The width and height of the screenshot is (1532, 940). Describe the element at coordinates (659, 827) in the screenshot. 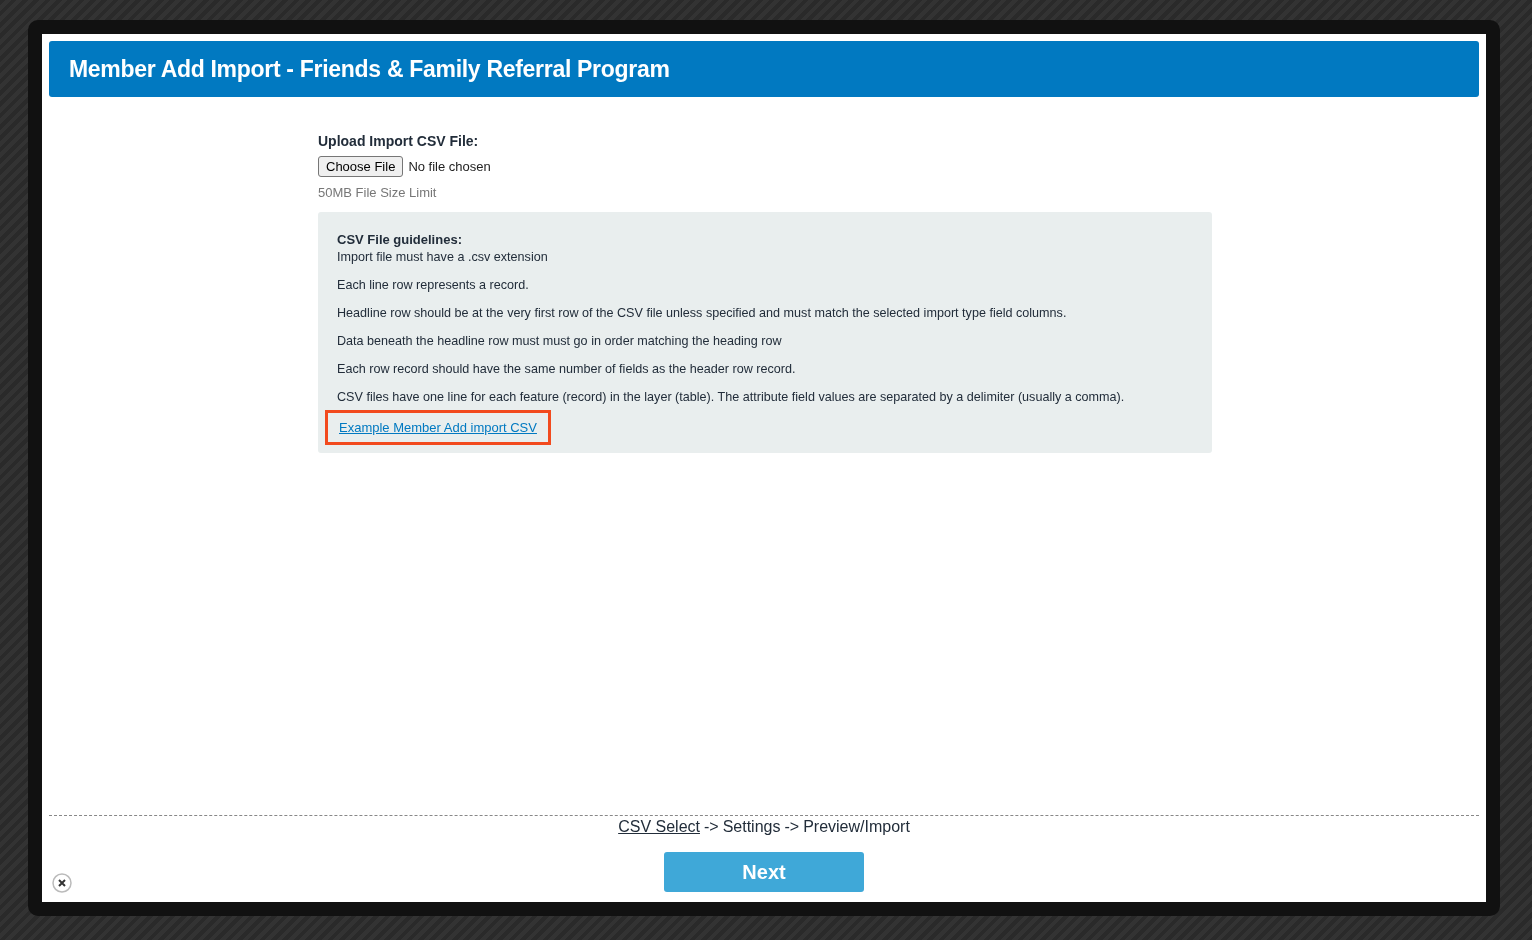

I see `step-link: CSV Select` at that location.